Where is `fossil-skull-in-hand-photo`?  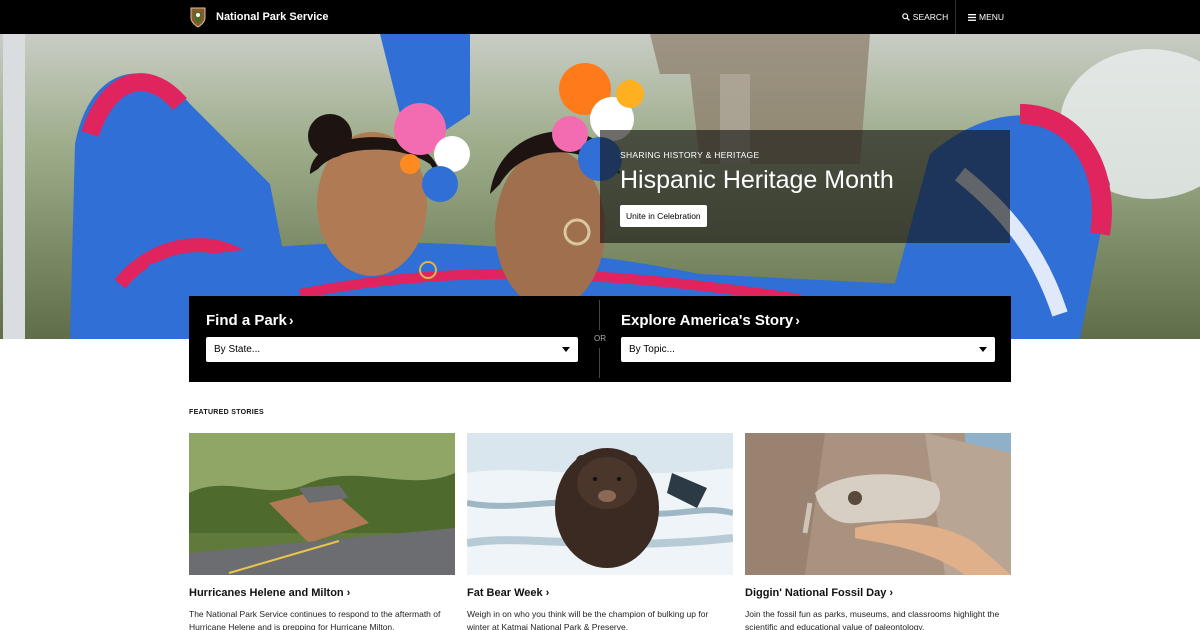
fossil-skull-in-hand-photo is located at coordinates (878, 504).